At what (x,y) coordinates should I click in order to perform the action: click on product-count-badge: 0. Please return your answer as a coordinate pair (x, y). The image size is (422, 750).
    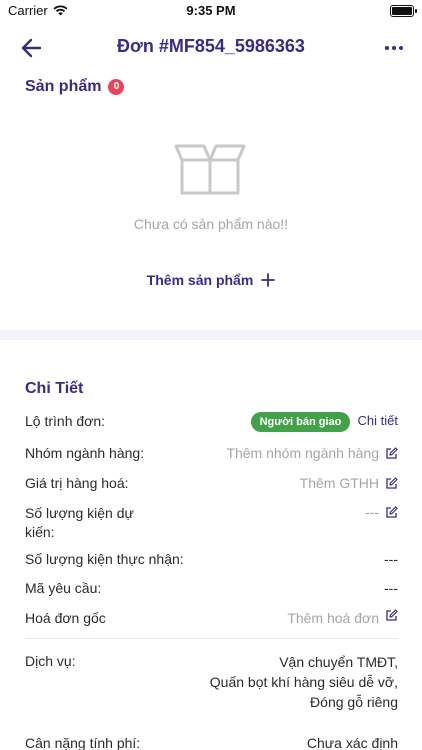
    Looking at the image, I should click on (116, 87).